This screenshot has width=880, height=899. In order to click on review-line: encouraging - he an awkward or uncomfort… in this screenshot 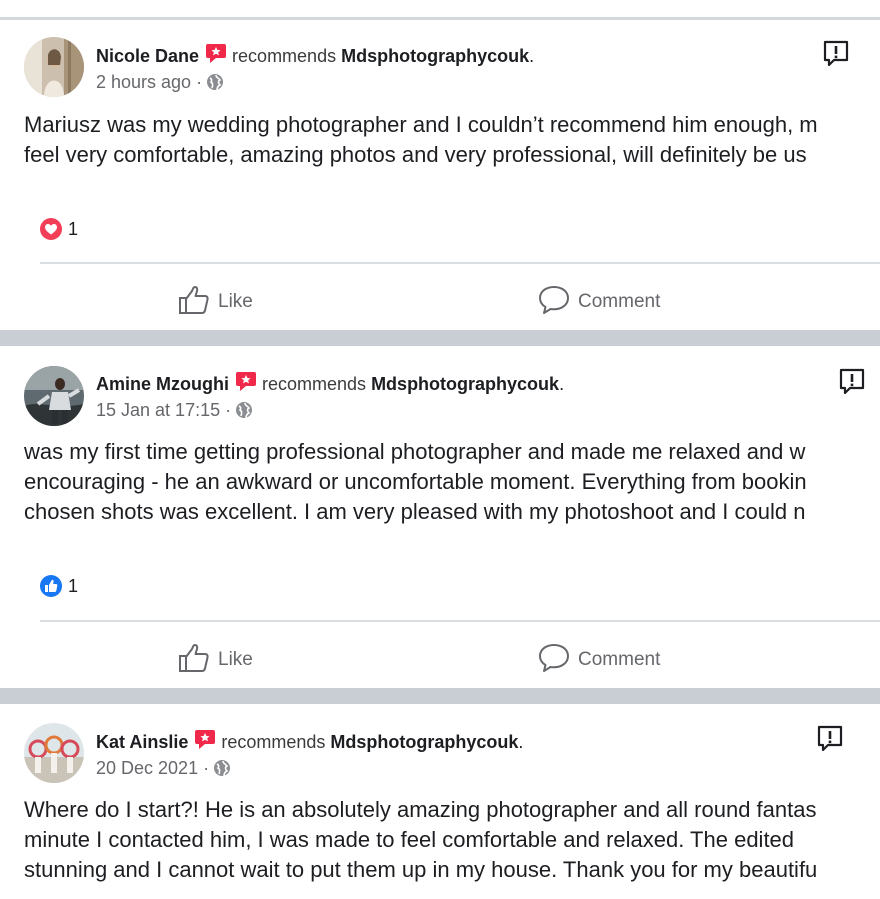, I will do `click(415, 481)`.